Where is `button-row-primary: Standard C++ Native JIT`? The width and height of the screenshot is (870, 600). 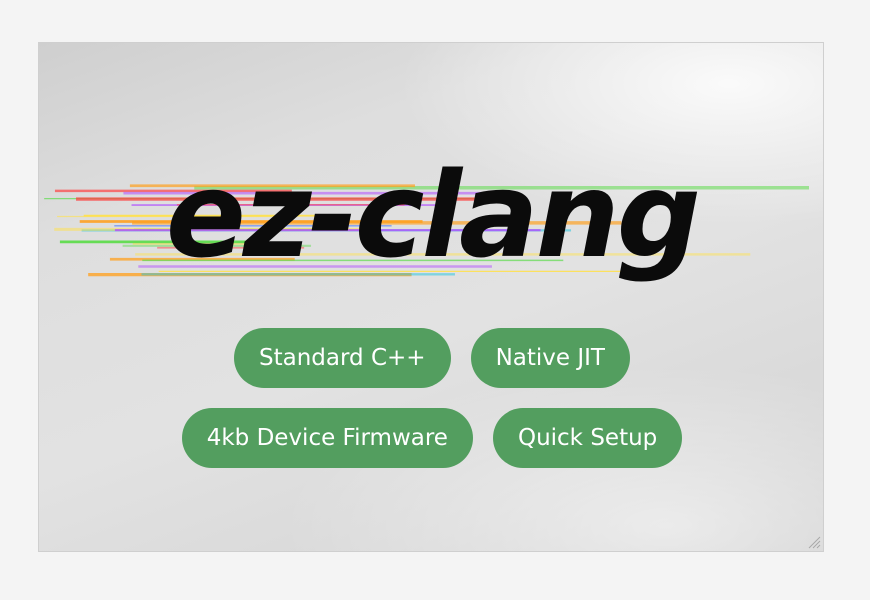
button-row-primary: Standard C++ Native JIT is located at coordinates (431, 358).